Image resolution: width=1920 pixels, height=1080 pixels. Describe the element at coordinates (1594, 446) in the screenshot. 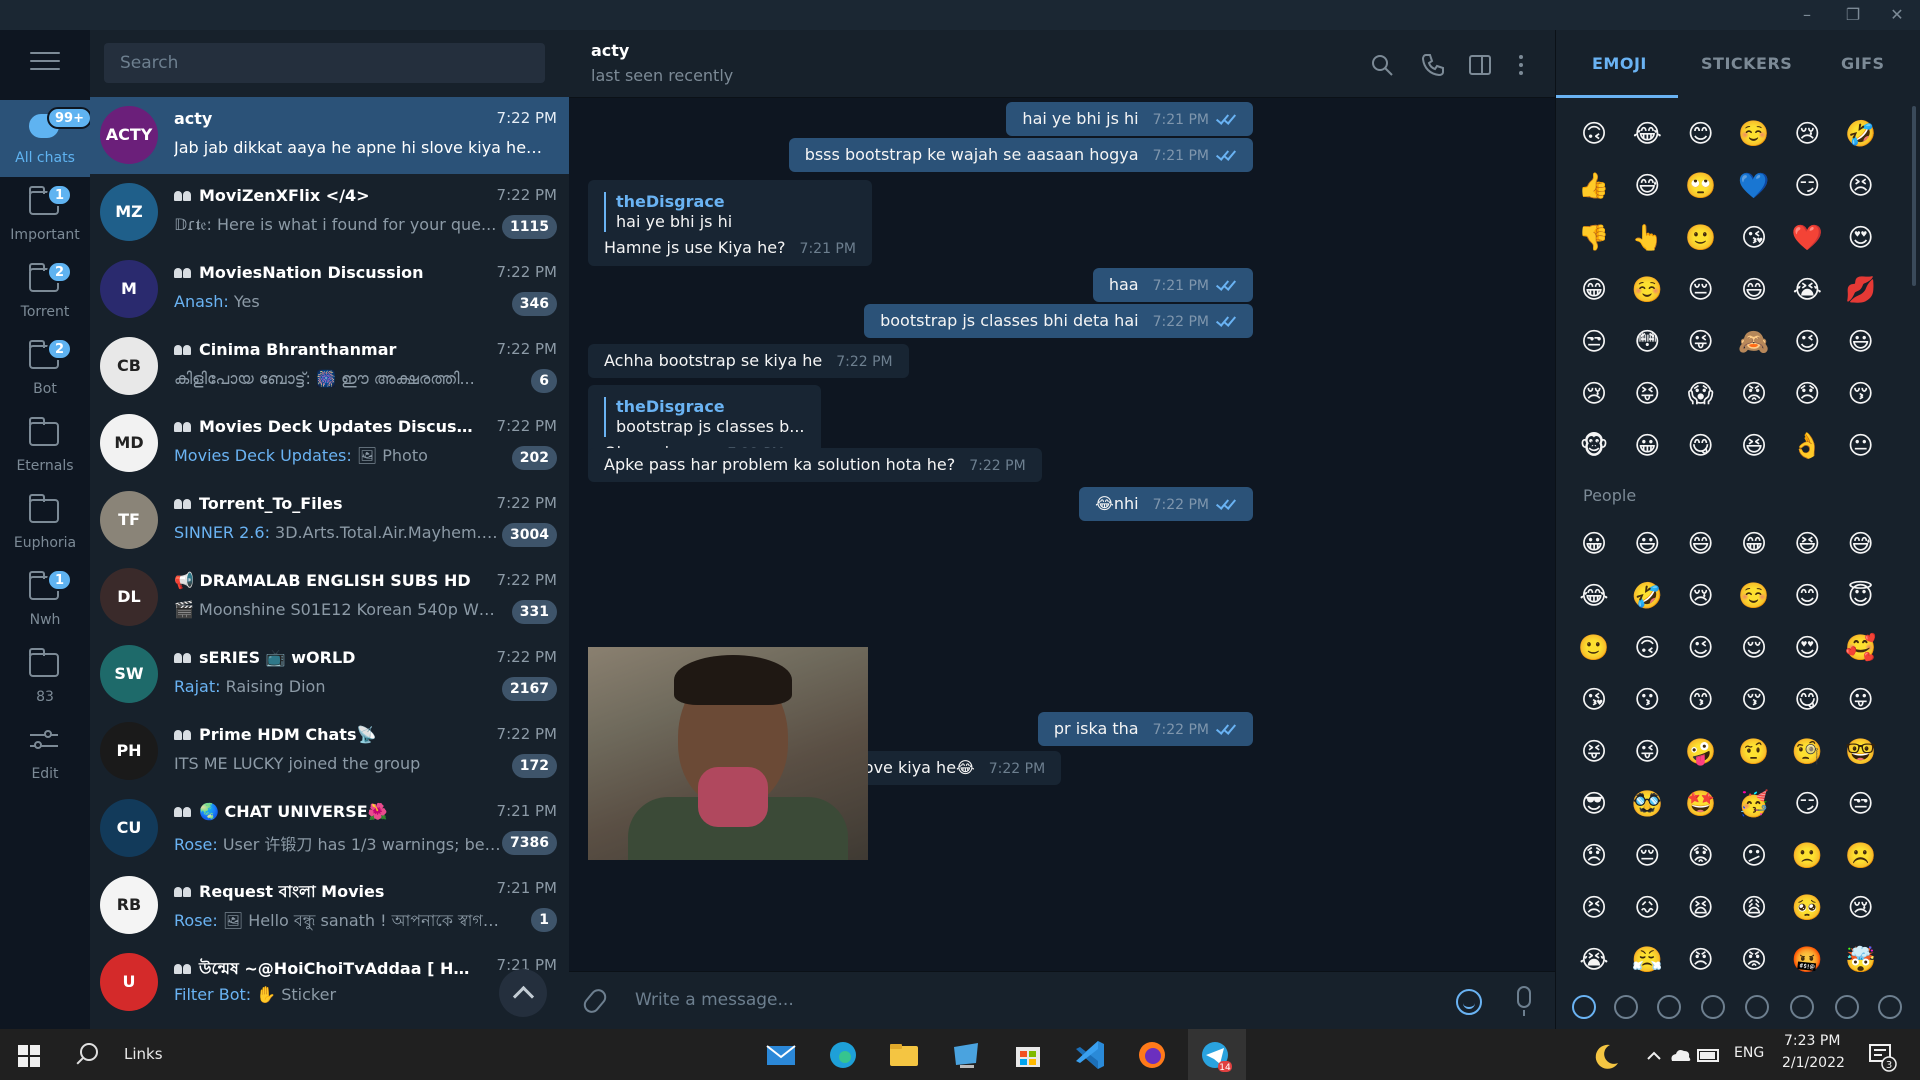

I see `emoji-item: 🐵` at that location.